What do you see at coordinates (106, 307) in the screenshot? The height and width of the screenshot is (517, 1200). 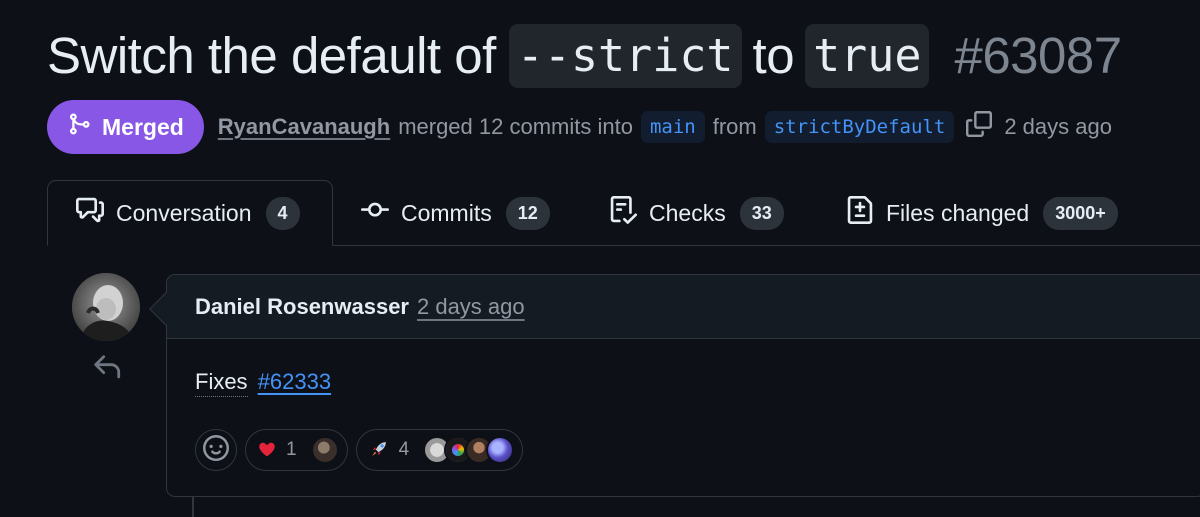 I see `avatar` at bounding box center [106, 307].